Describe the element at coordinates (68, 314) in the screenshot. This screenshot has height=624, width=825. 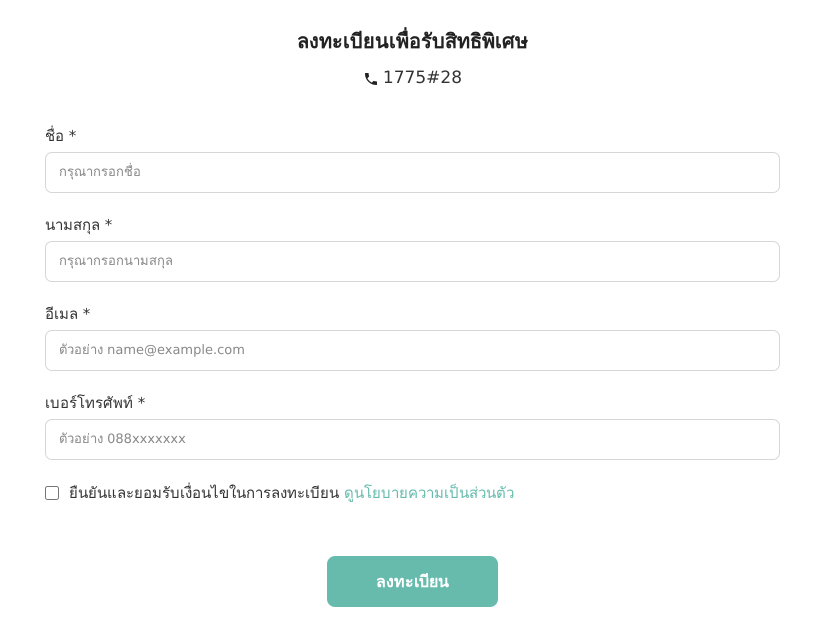
I see `field-label: อีเมล *` at that location.